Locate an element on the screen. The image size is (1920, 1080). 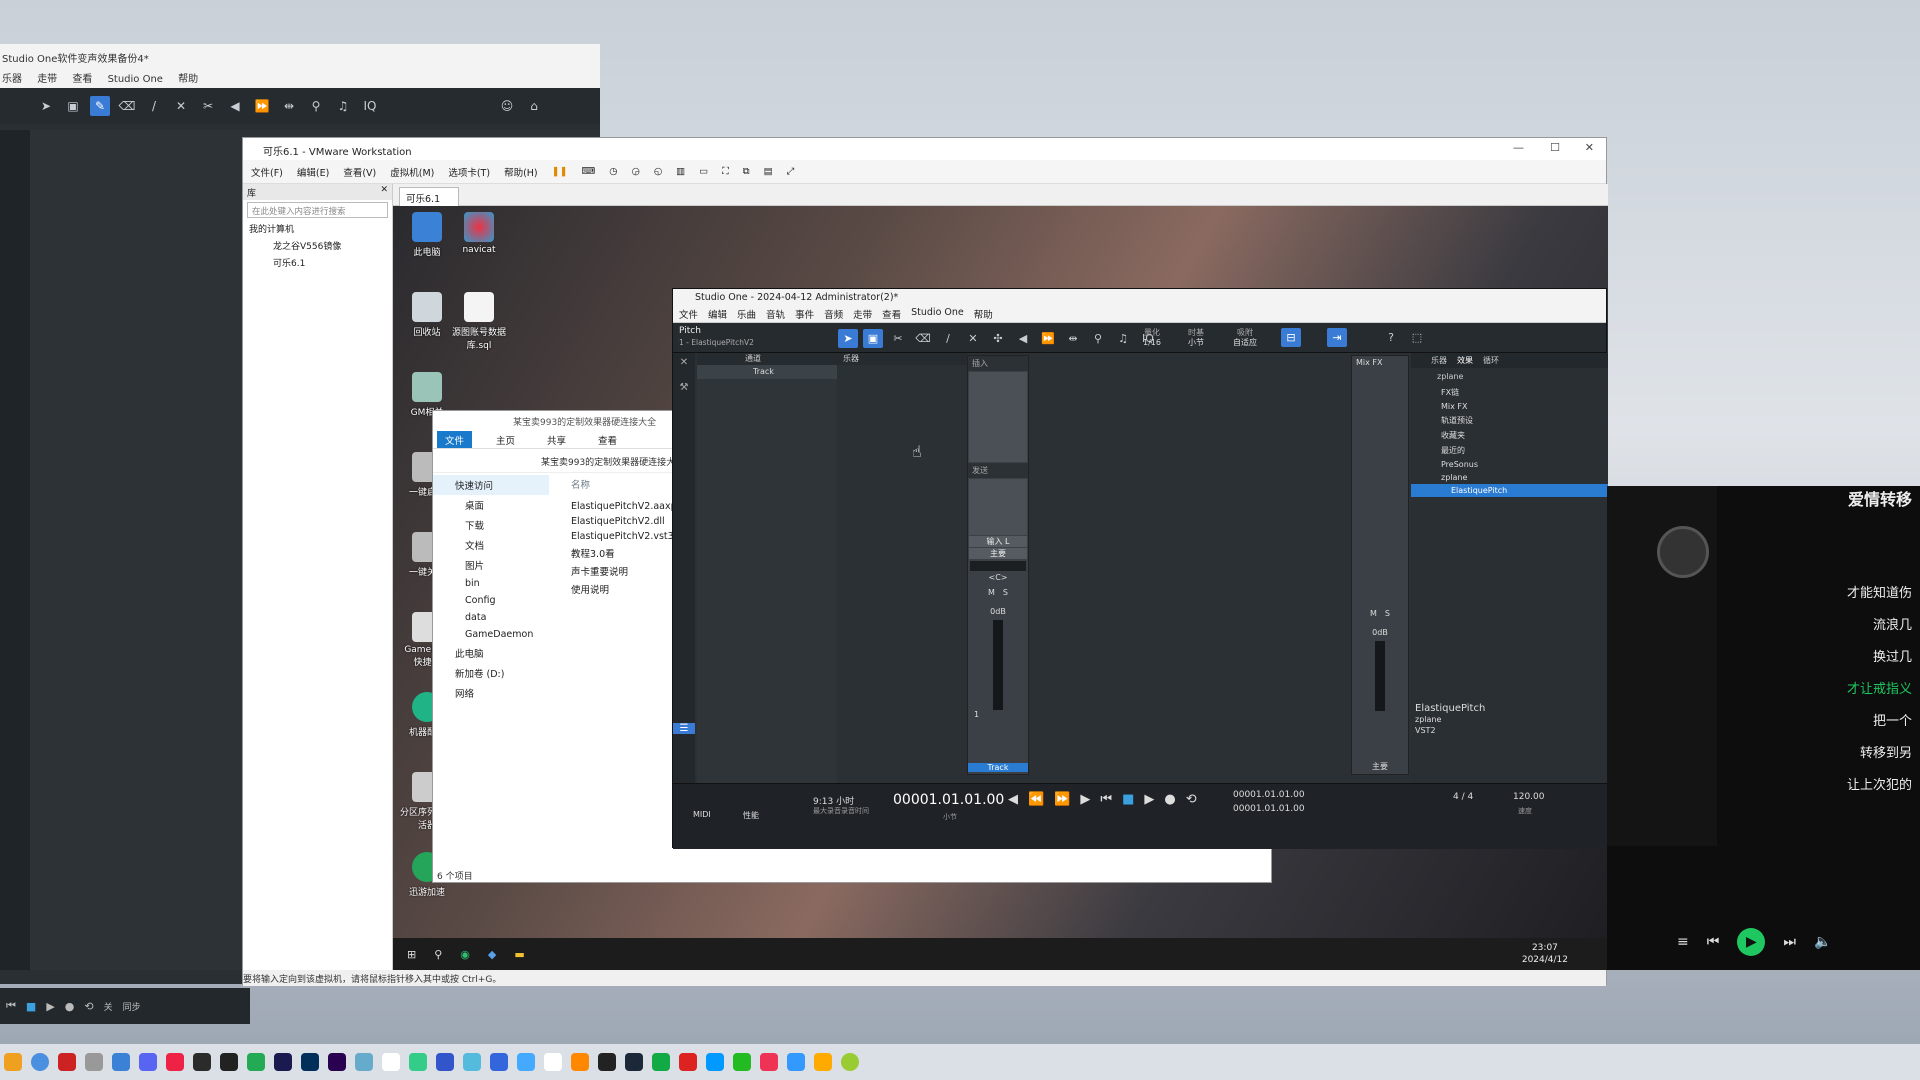
menu-item: 走带 is located at coordinates (862, 314).